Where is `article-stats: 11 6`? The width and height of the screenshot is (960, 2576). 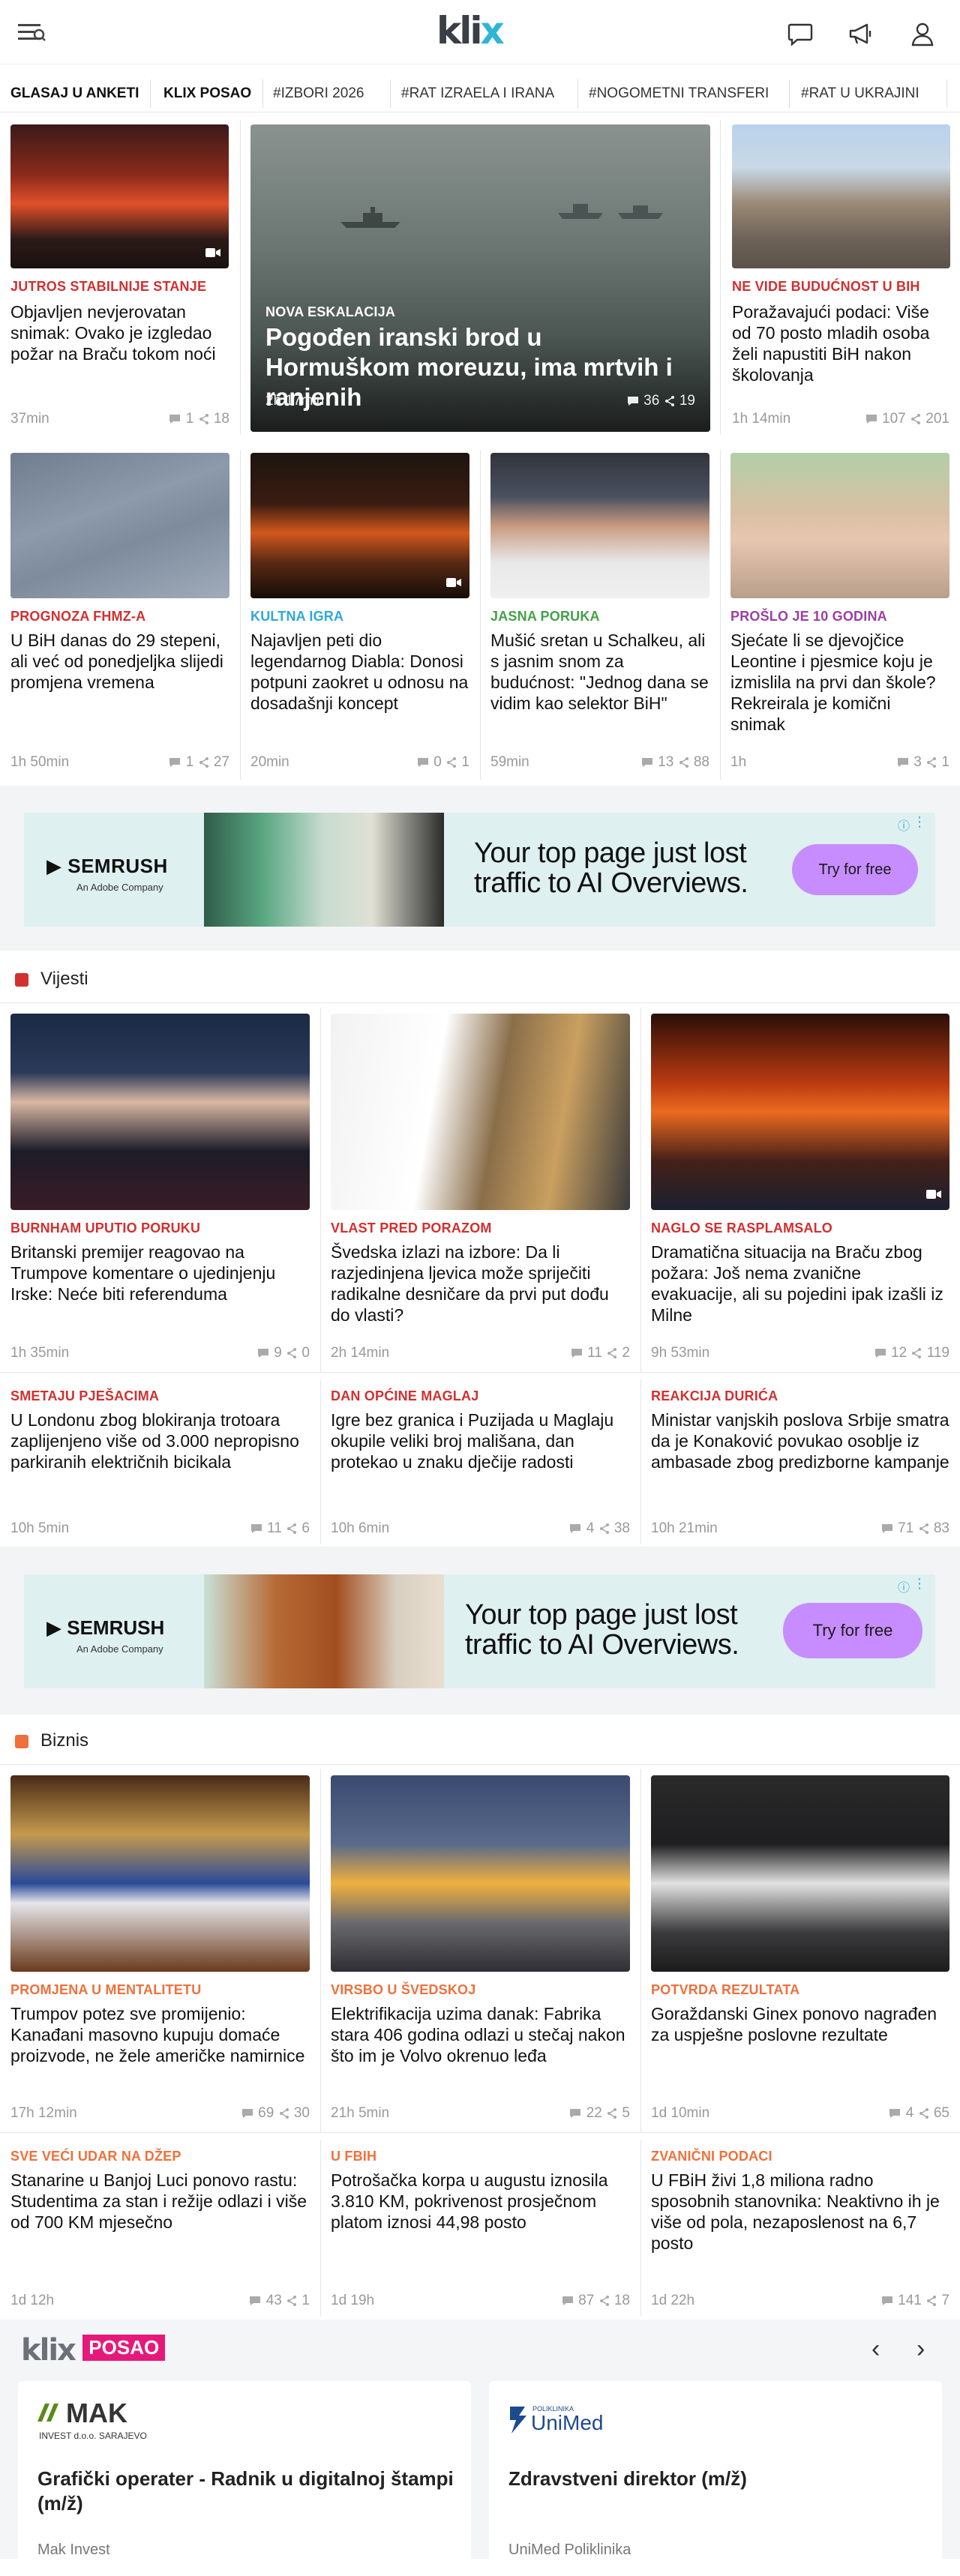
article-stats: 11 6 is located at coordinates (280, 1528).